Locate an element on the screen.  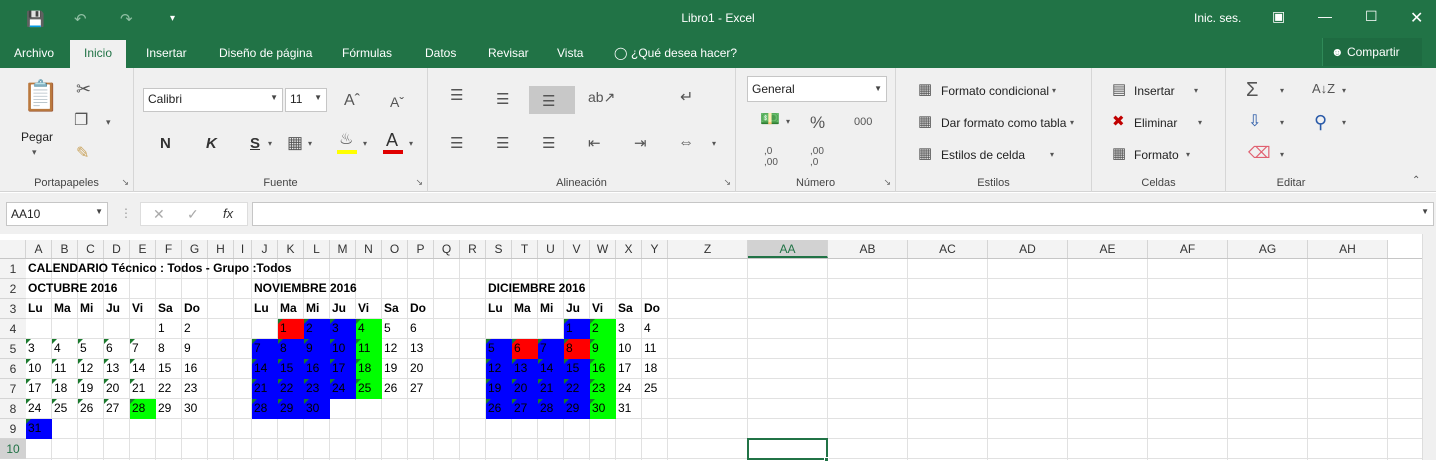
month-title-cell: NOVIEMBRE 2016 is located at coordinates (317, 289).